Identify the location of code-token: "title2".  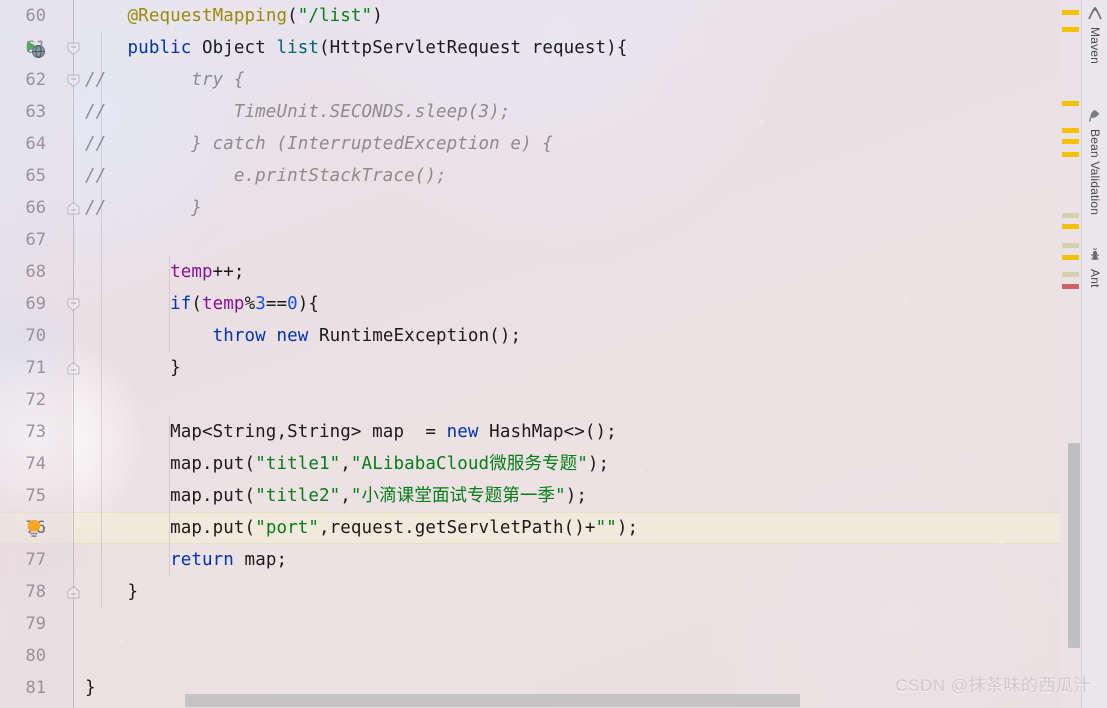
(298, 496).